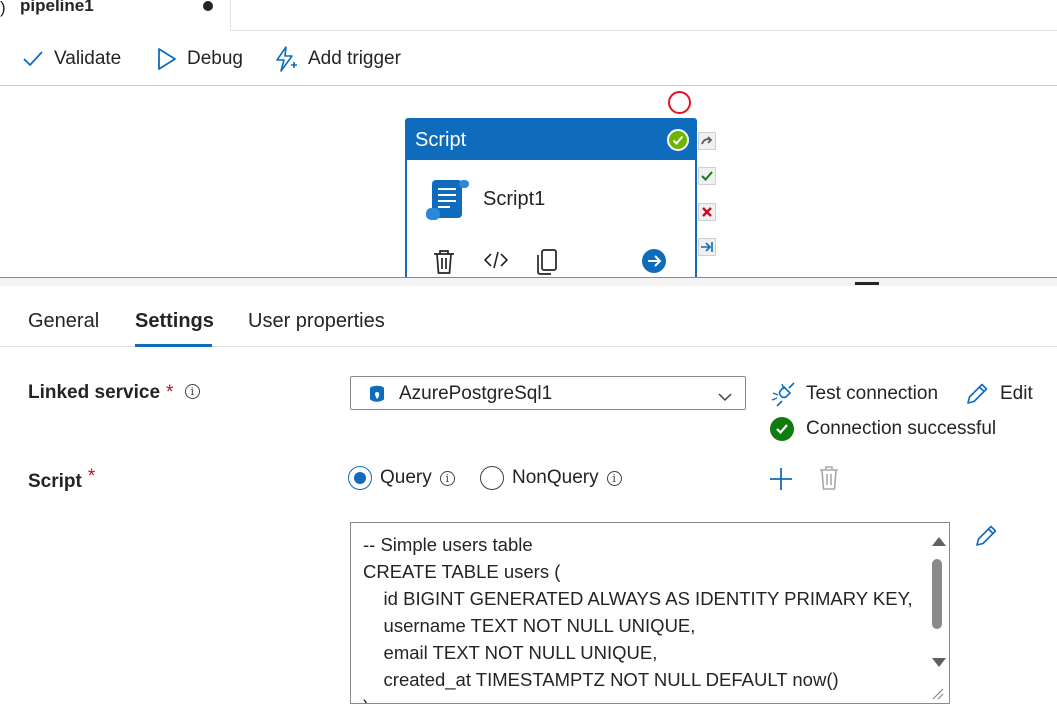  What do you see at coordinates (829, 480) in the screenshot?
I see `delete-script-trash-icon` at bounding box center [829, 480].